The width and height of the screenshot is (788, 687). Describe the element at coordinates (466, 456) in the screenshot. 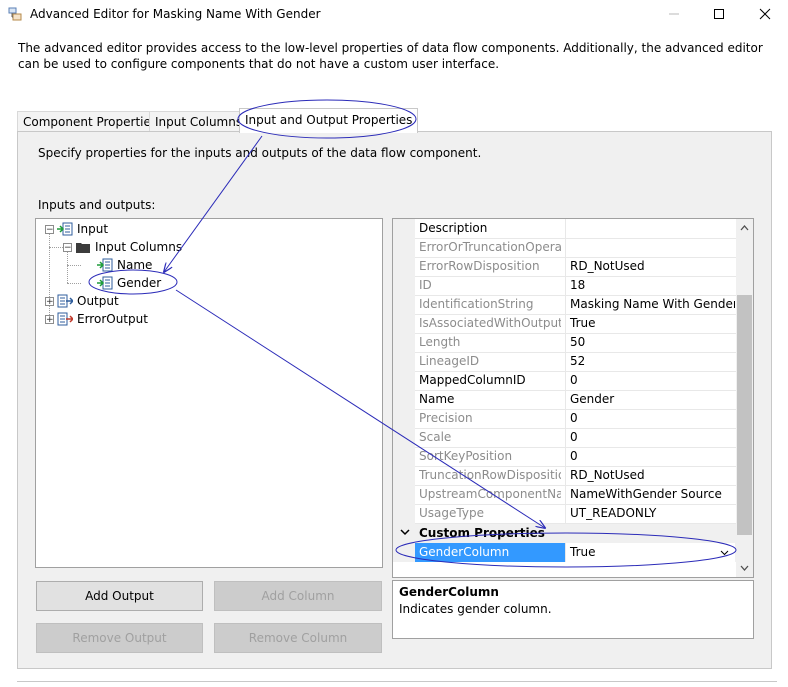

I see `property-name: SortKeyPosition` at that location.